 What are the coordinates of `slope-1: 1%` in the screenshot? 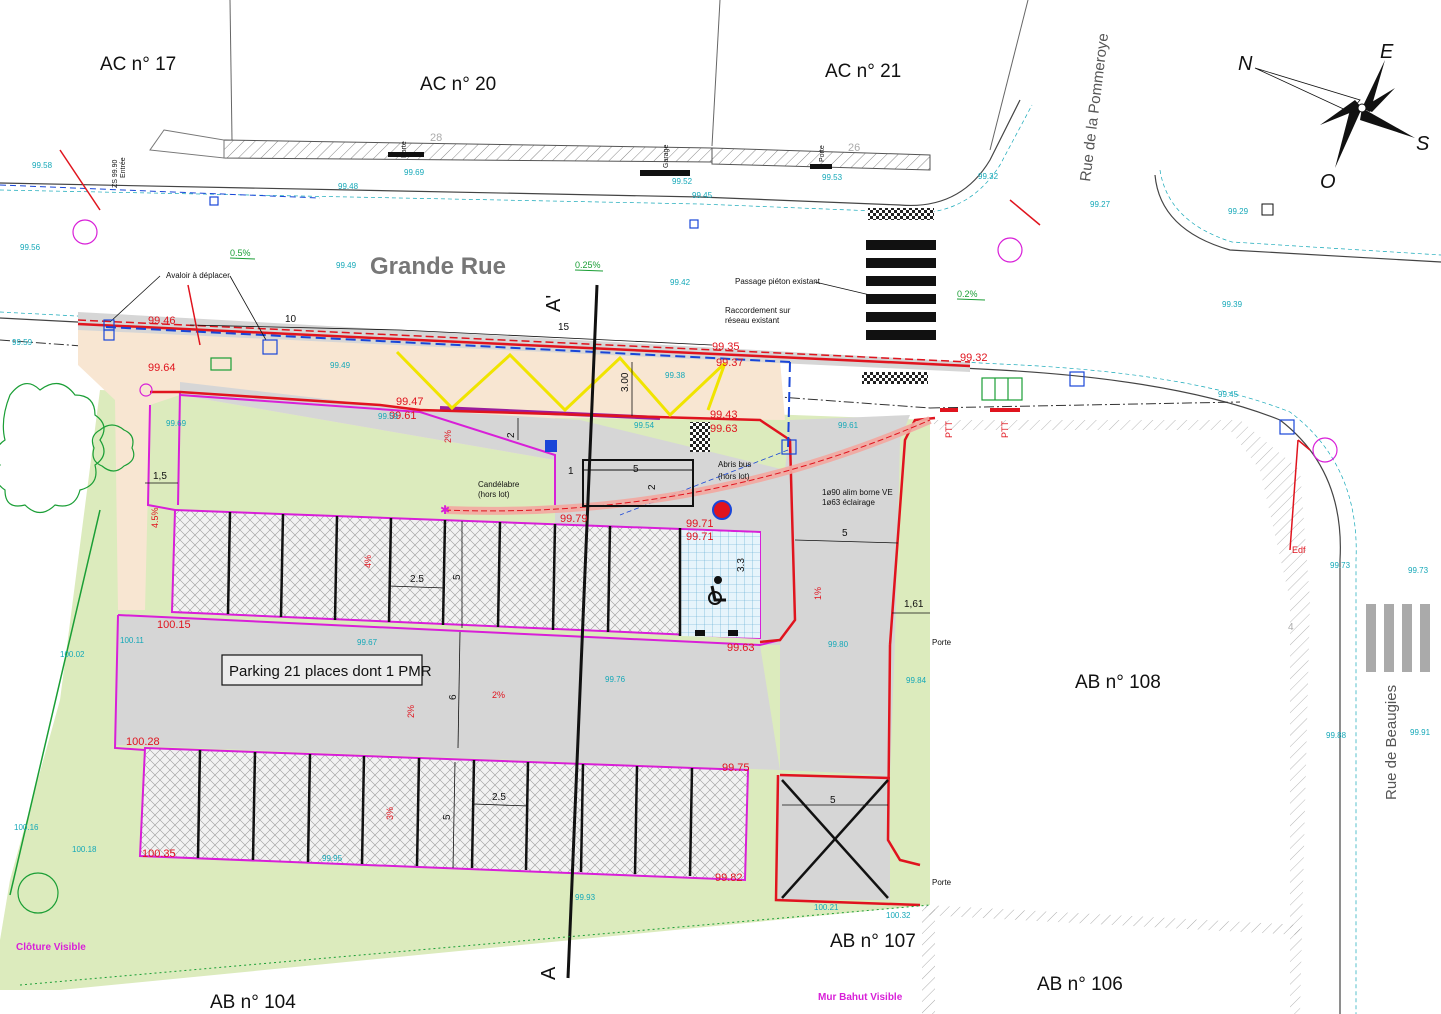 It's located at (818, 593).